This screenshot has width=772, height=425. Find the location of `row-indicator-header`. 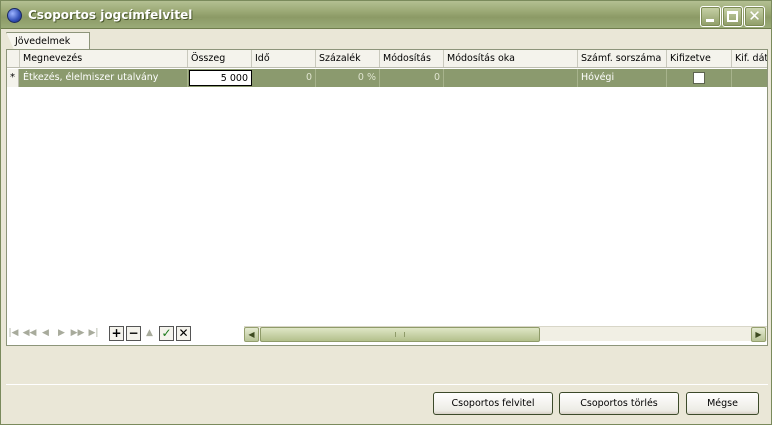

row-indicator-header is located at coordinates (13, 58).